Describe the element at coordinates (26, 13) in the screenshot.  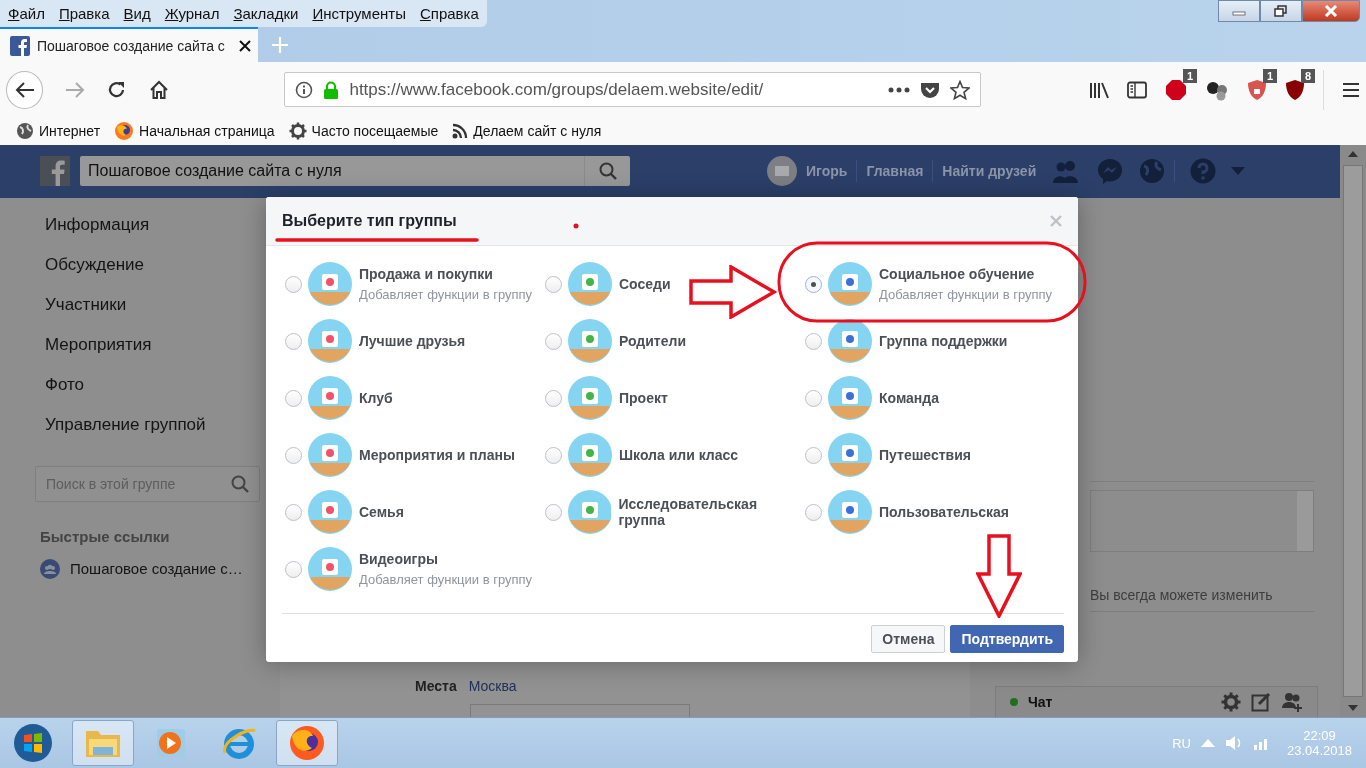
I see `menu-item: Файл` at that location.